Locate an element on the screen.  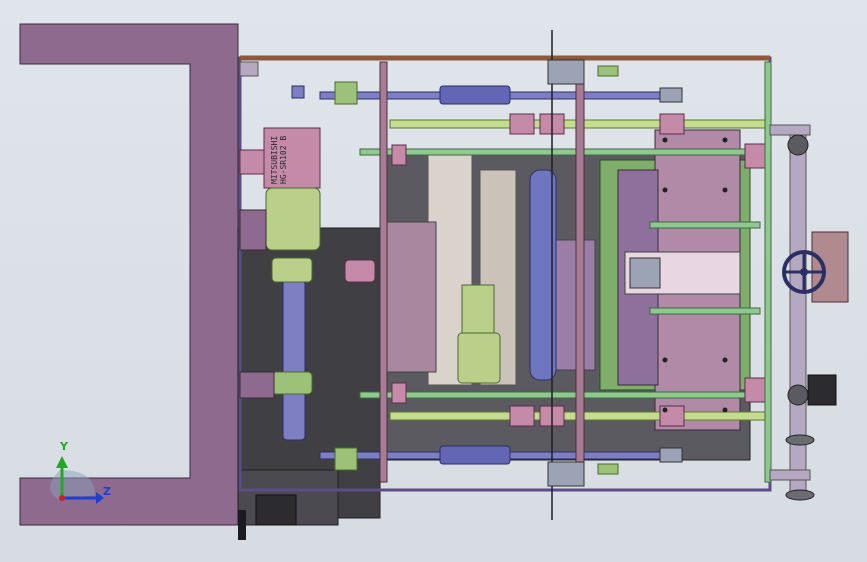
center-clamp-top is located at coordinates (566, 72).